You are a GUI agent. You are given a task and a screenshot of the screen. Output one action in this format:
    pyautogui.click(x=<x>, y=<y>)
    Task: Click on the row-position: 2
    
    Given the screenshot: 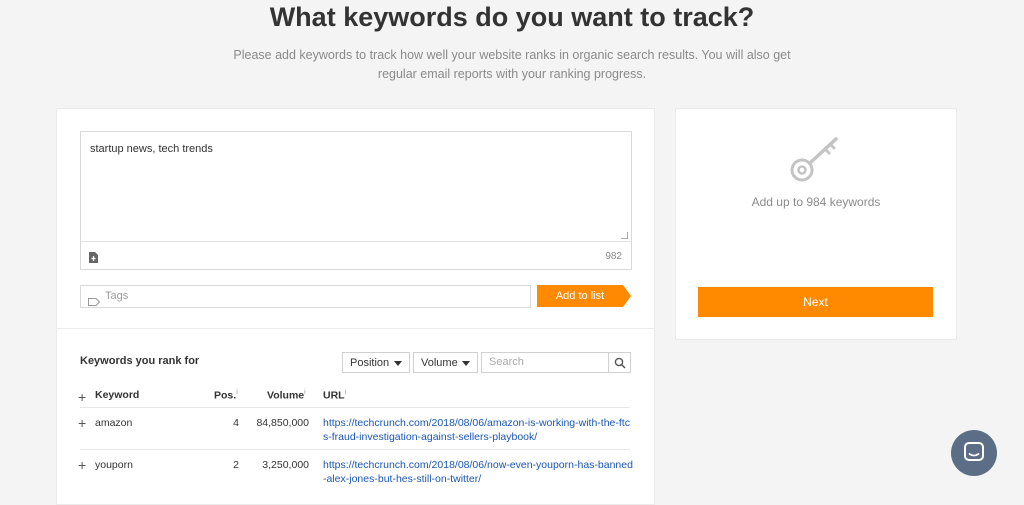 What is the action you would take?
    pyautogui.click(x=236, y=465)
    